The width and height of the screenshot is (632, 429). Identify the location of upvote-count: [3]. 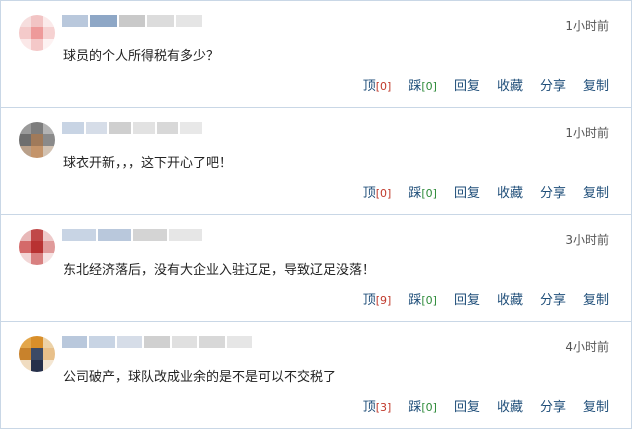
(383, 407).